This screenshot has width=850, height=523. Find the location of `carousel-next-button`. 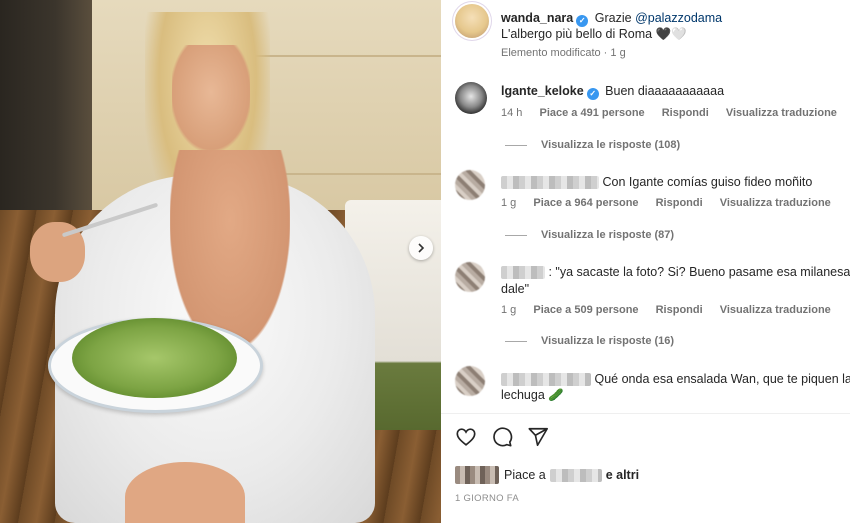

carousel-next-button is located at coordinates (421, 248).